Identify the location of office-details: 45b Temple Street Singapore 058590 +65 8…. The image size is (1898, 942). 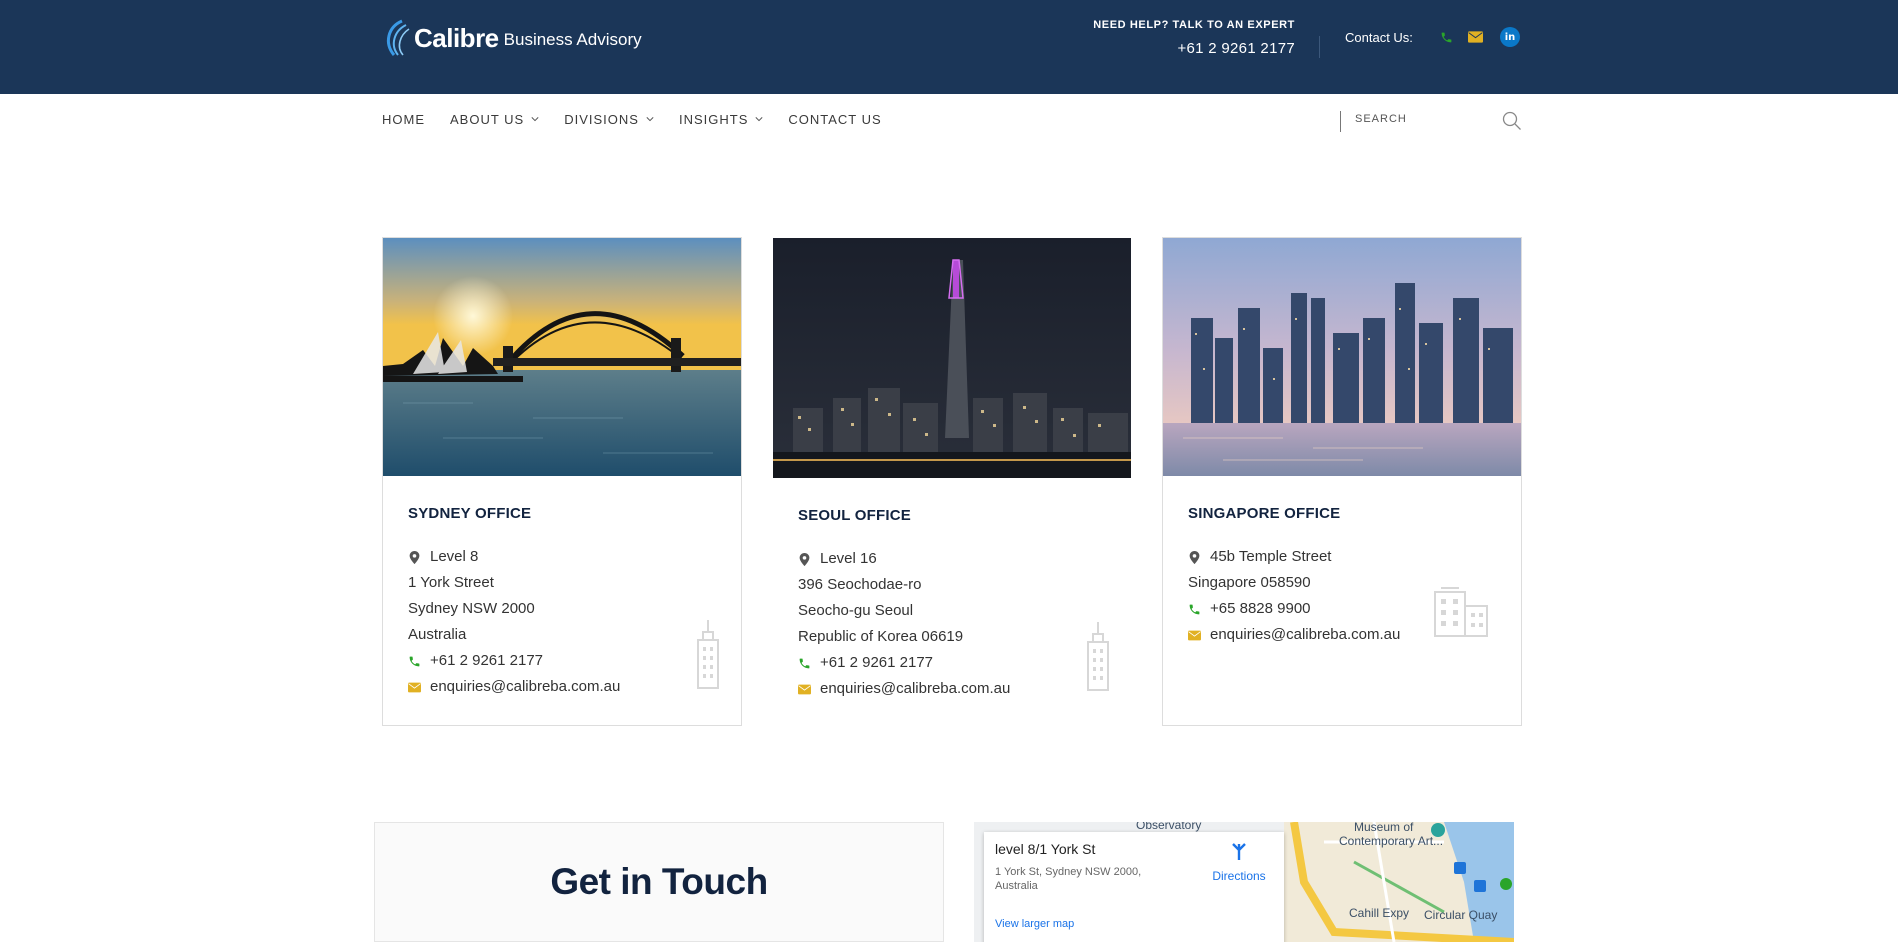
(1294, 596).